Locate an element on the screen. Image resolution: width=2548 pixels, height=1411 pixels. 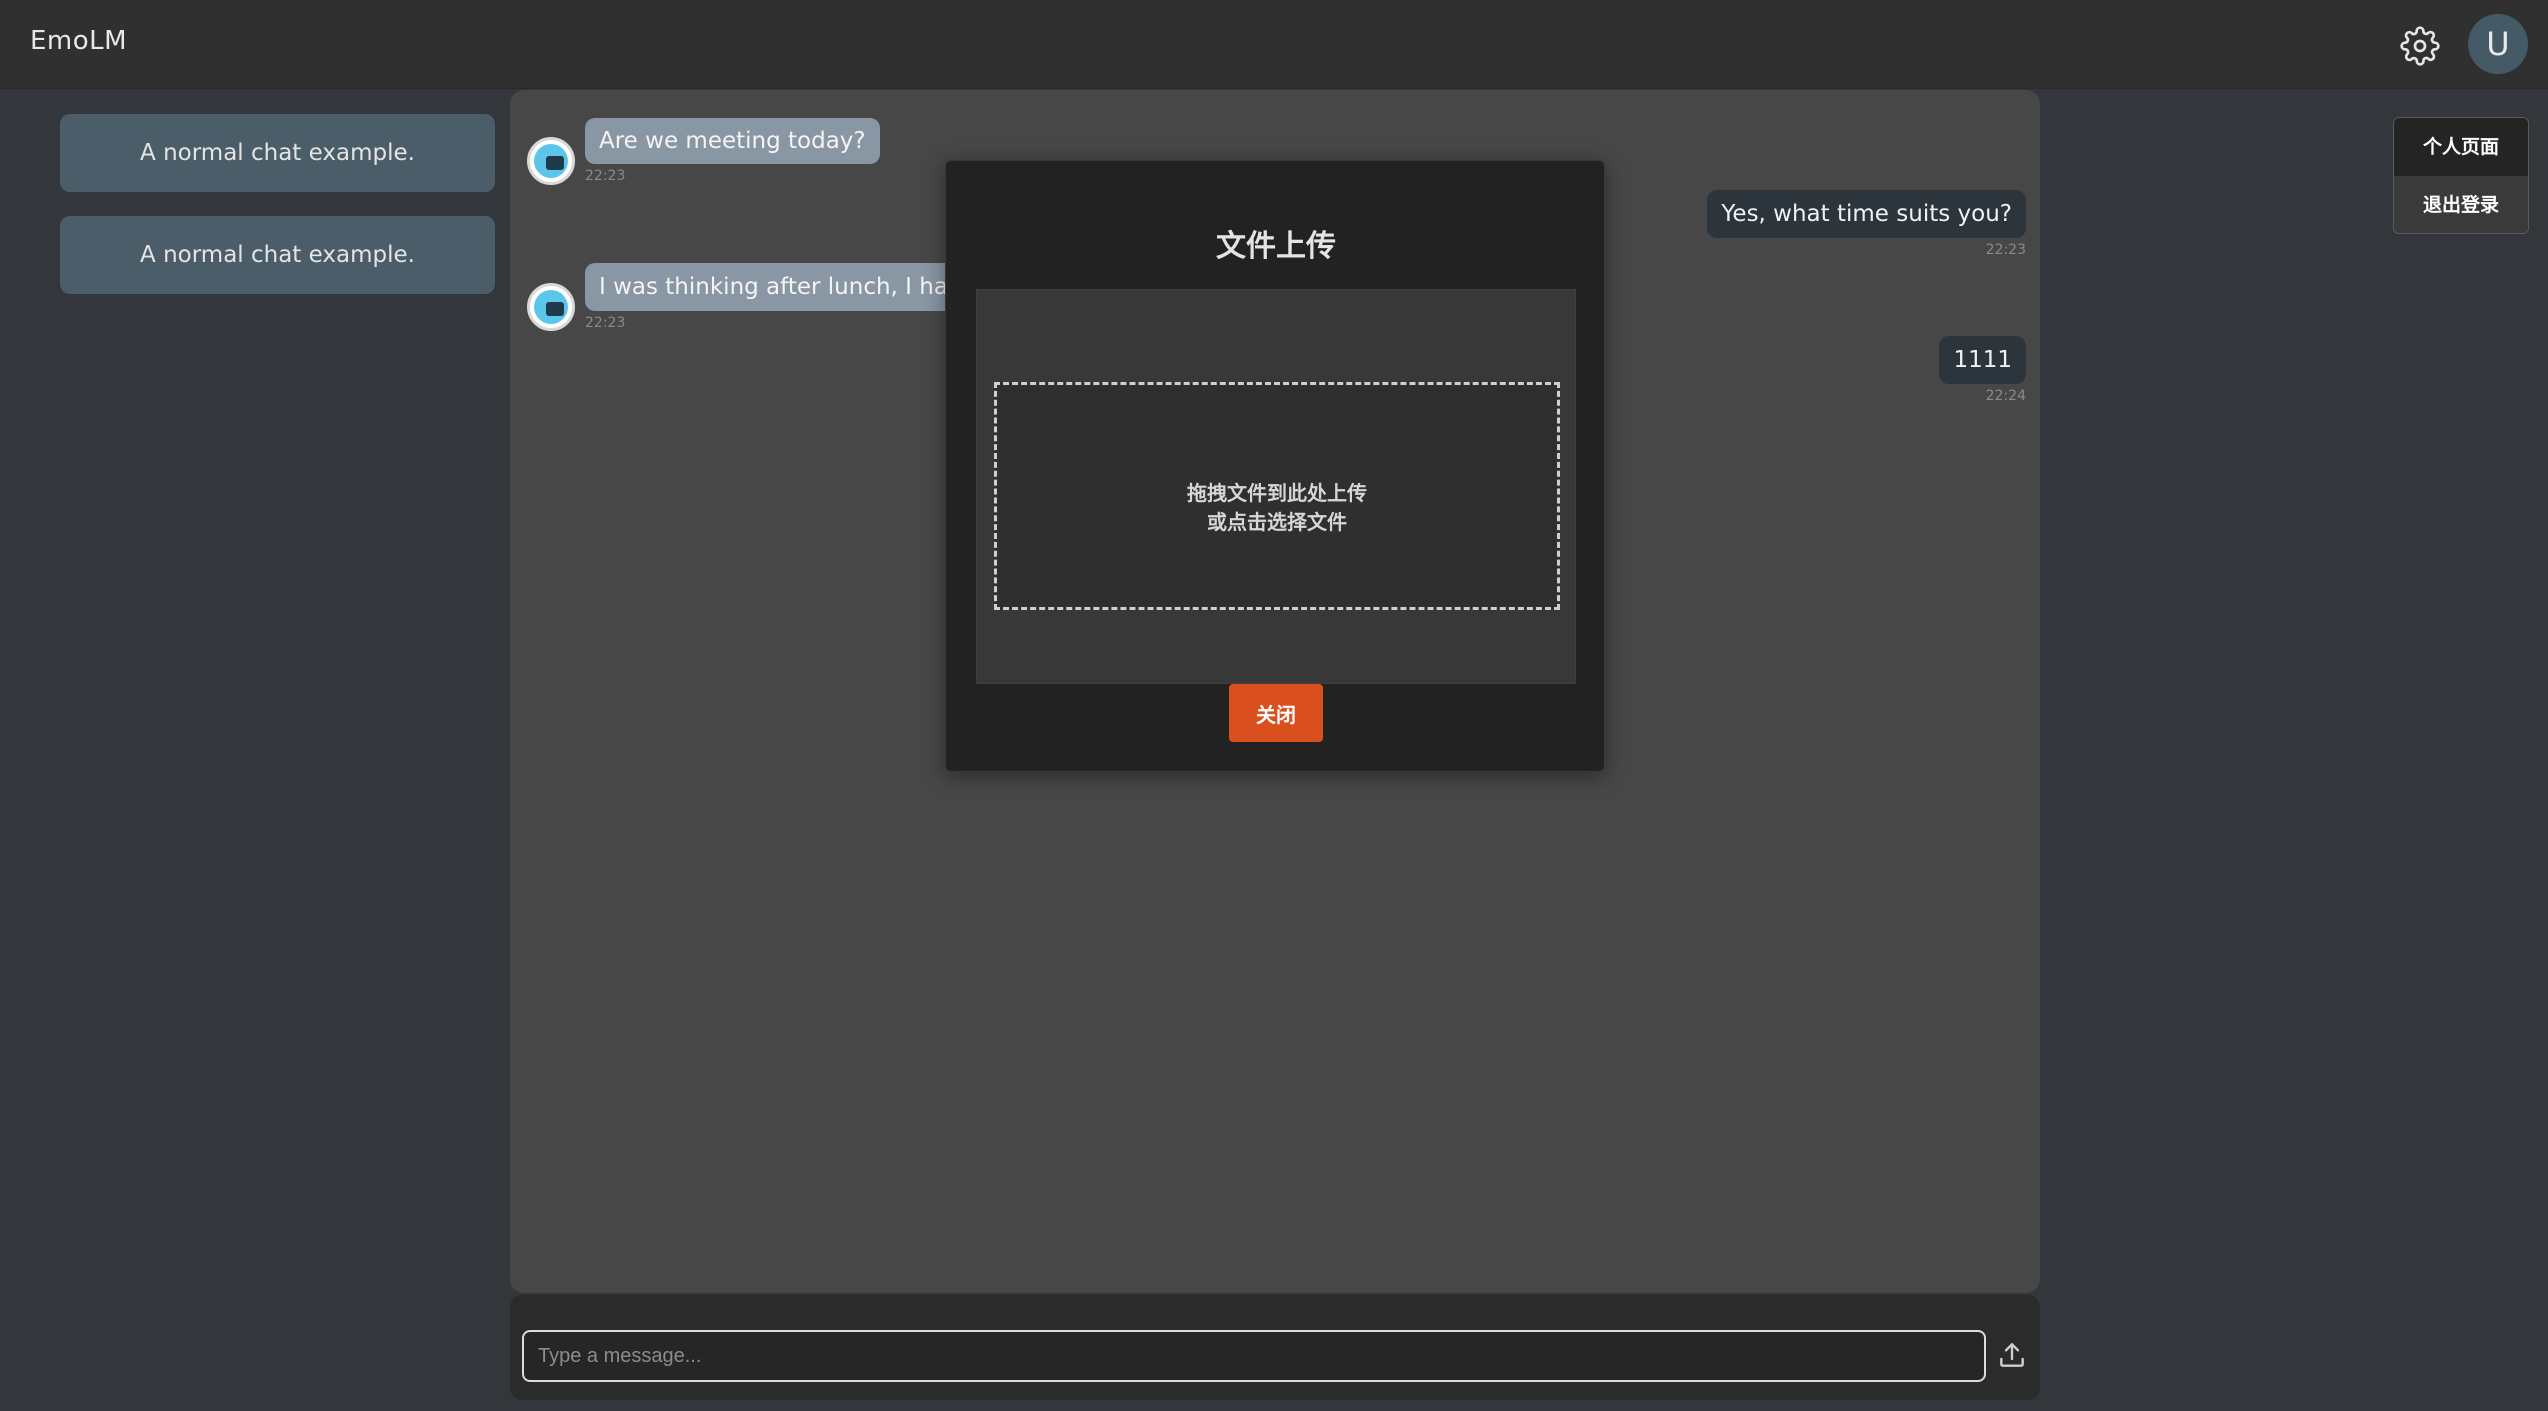
user-avatar: U is located at coordinates (2498, 44).